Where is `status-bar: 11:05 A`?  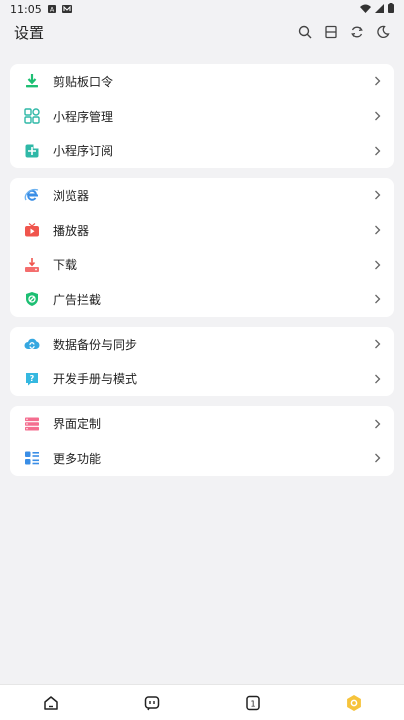 status-bar: 11:05 A is located at coordinates (202, 9).